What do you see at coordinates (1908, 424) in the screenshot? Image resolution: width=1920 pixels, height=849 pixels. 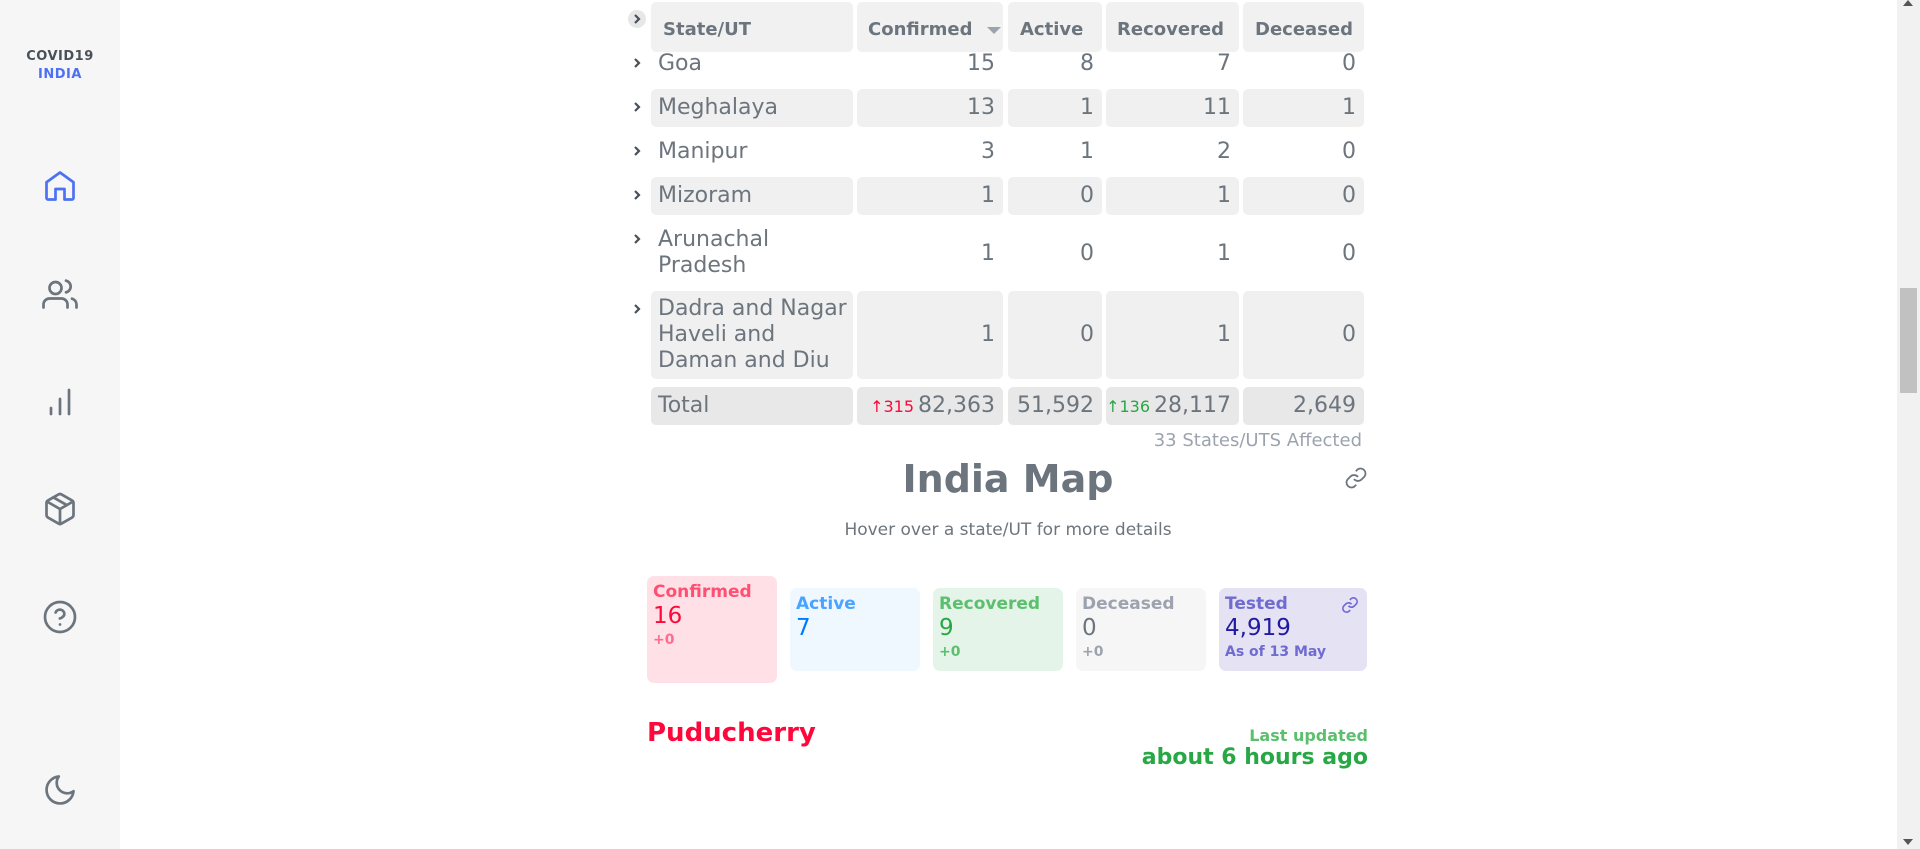 I see `page-scrollbar` at bounding box center [1908, 424].